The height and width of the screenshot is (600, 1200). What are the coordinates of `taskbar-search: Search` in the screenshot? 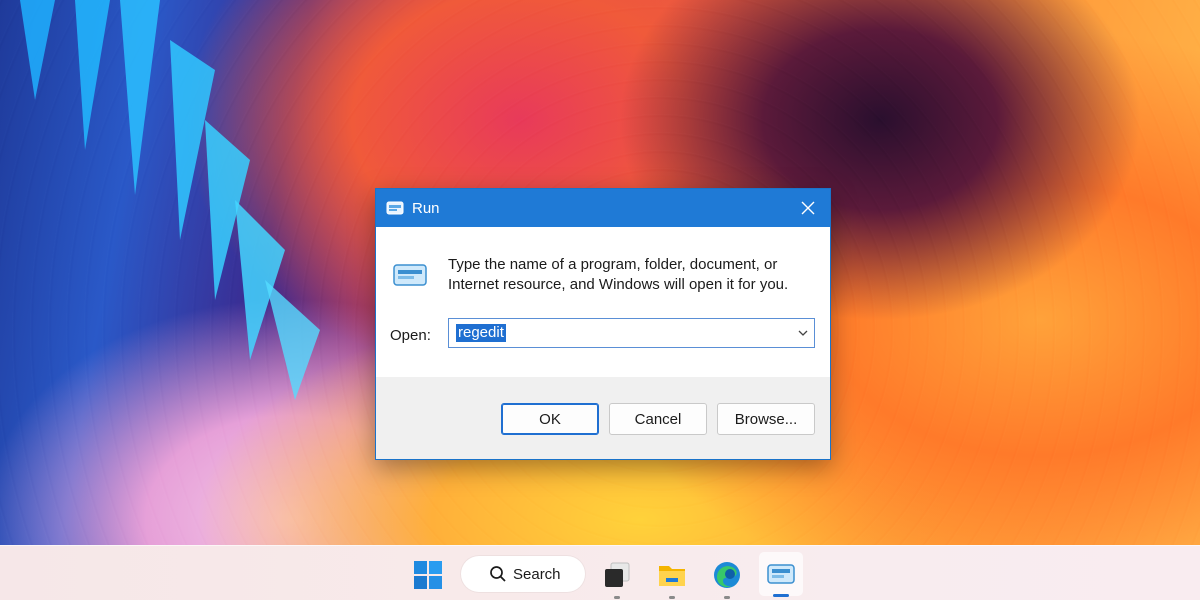 It's located at (523, 574).